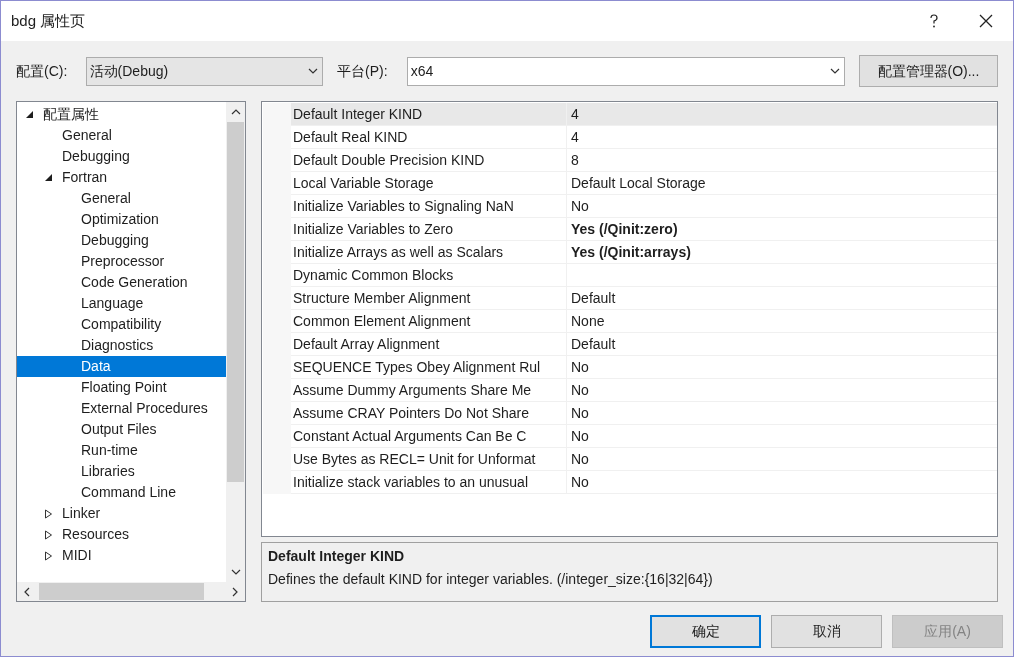 The width and height of the screenshot is (1014, 657). What do you see at coordinates (429, 114) in the screenshot?
I see `property-name: Default Integer KIND` at bounding box center [429, 114].